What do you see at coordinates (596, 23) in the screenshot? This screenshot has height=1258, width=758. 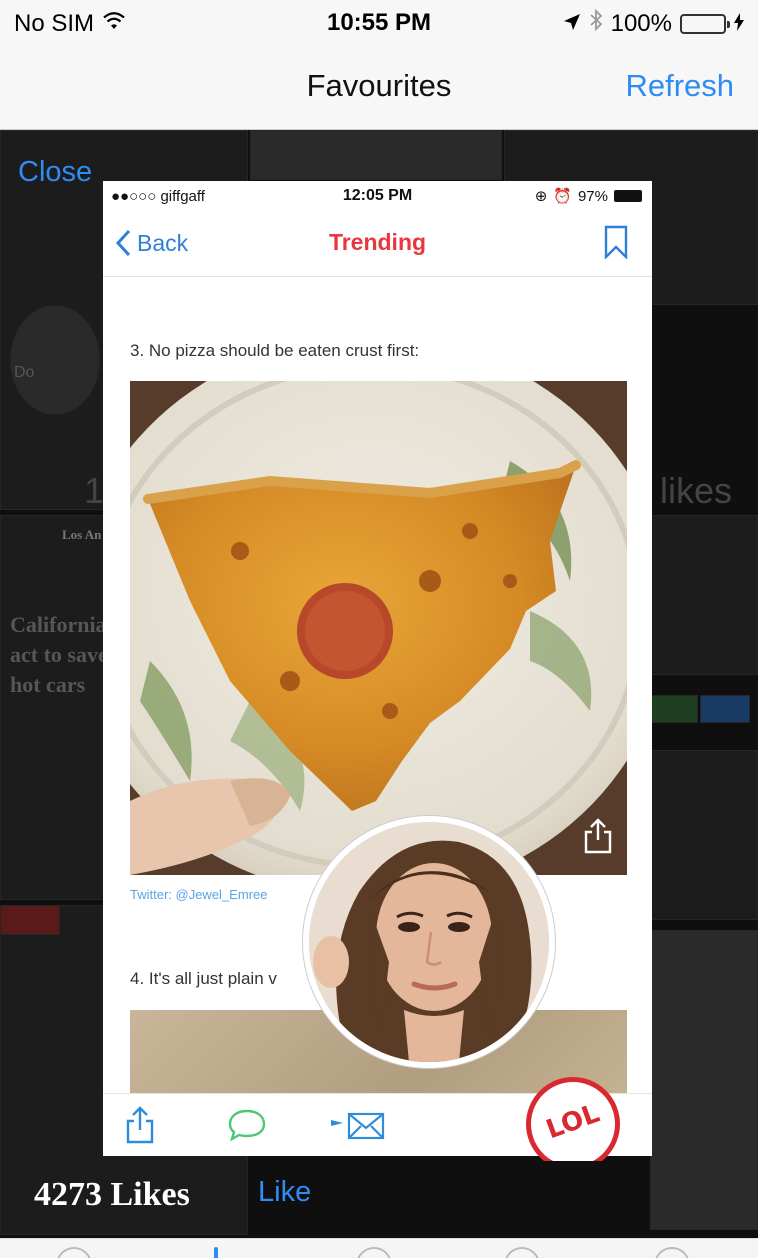 I see `bluetooth-icon` at bounding box center [596, 23].